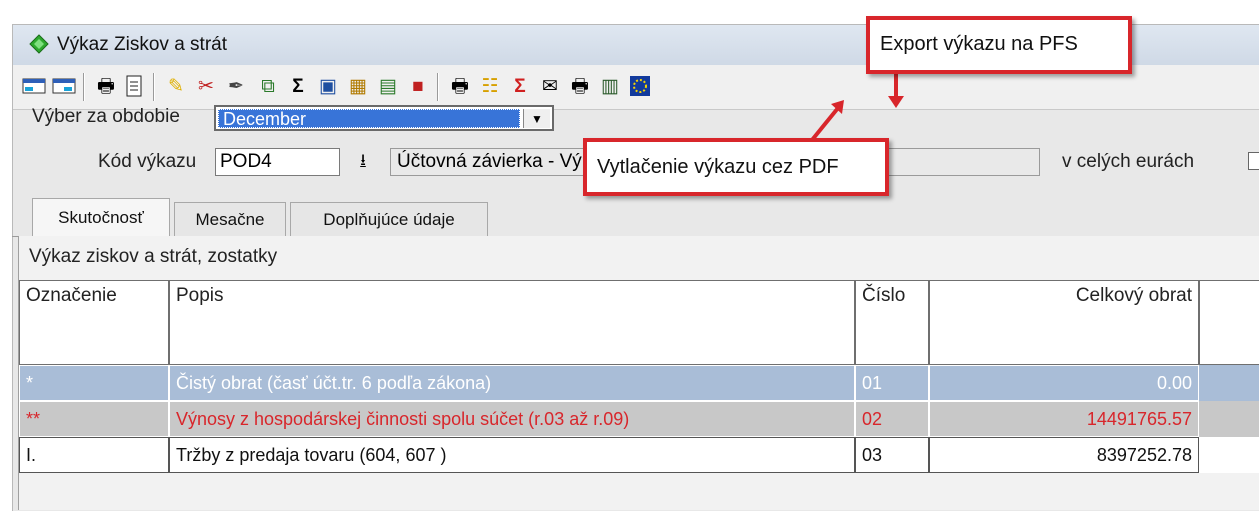 This screenshot has height=511, width=1259. What do you see at coordinates (825, 124) in the screenshot?
I see `arrow-pdf` at bounding box center [825, 124].